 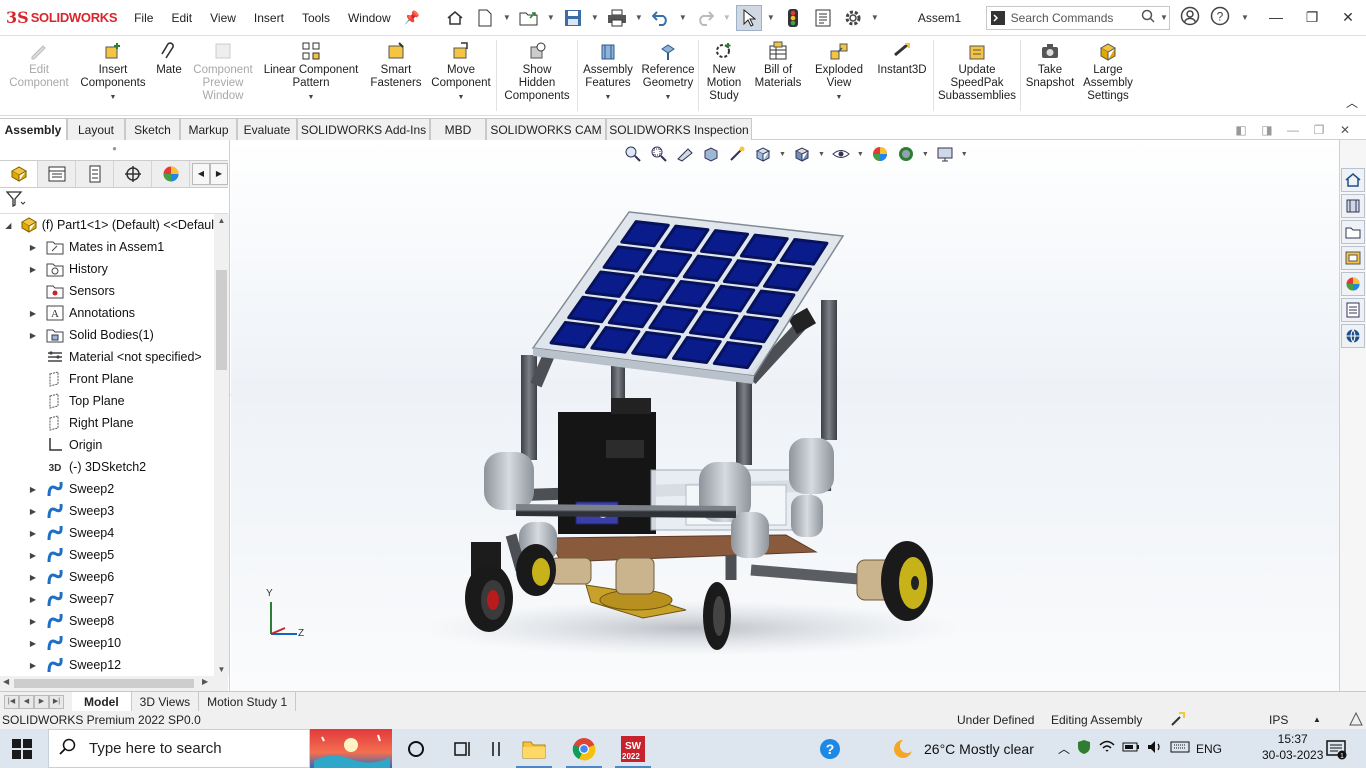 I want to click on tree-item-material-not-specified: Material <not specified>, so click(x=107, y=357).